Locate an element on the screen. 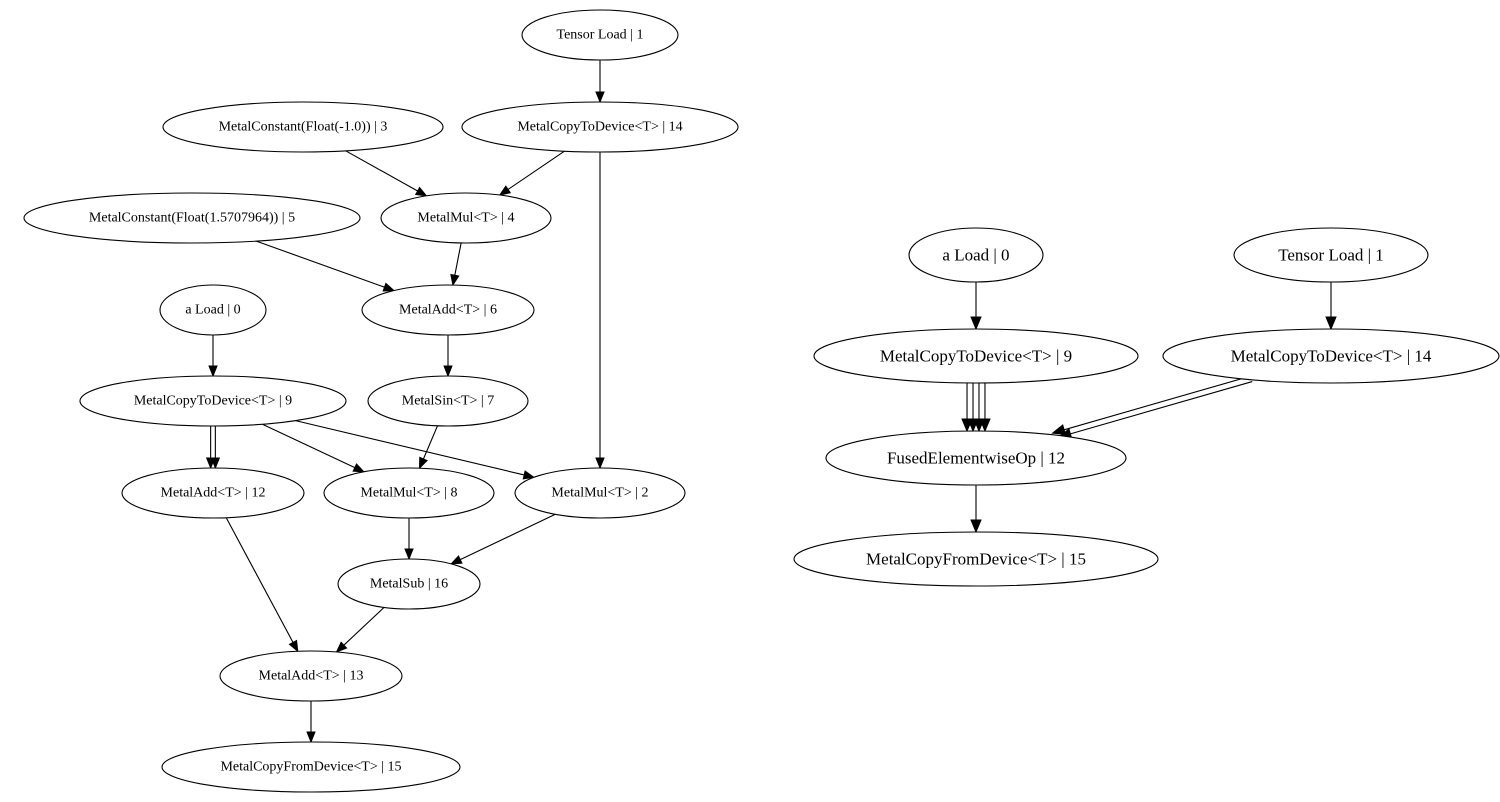 The image size is (1500, 802). edge-n14-to-n4 is located at coordinates (531, 173).